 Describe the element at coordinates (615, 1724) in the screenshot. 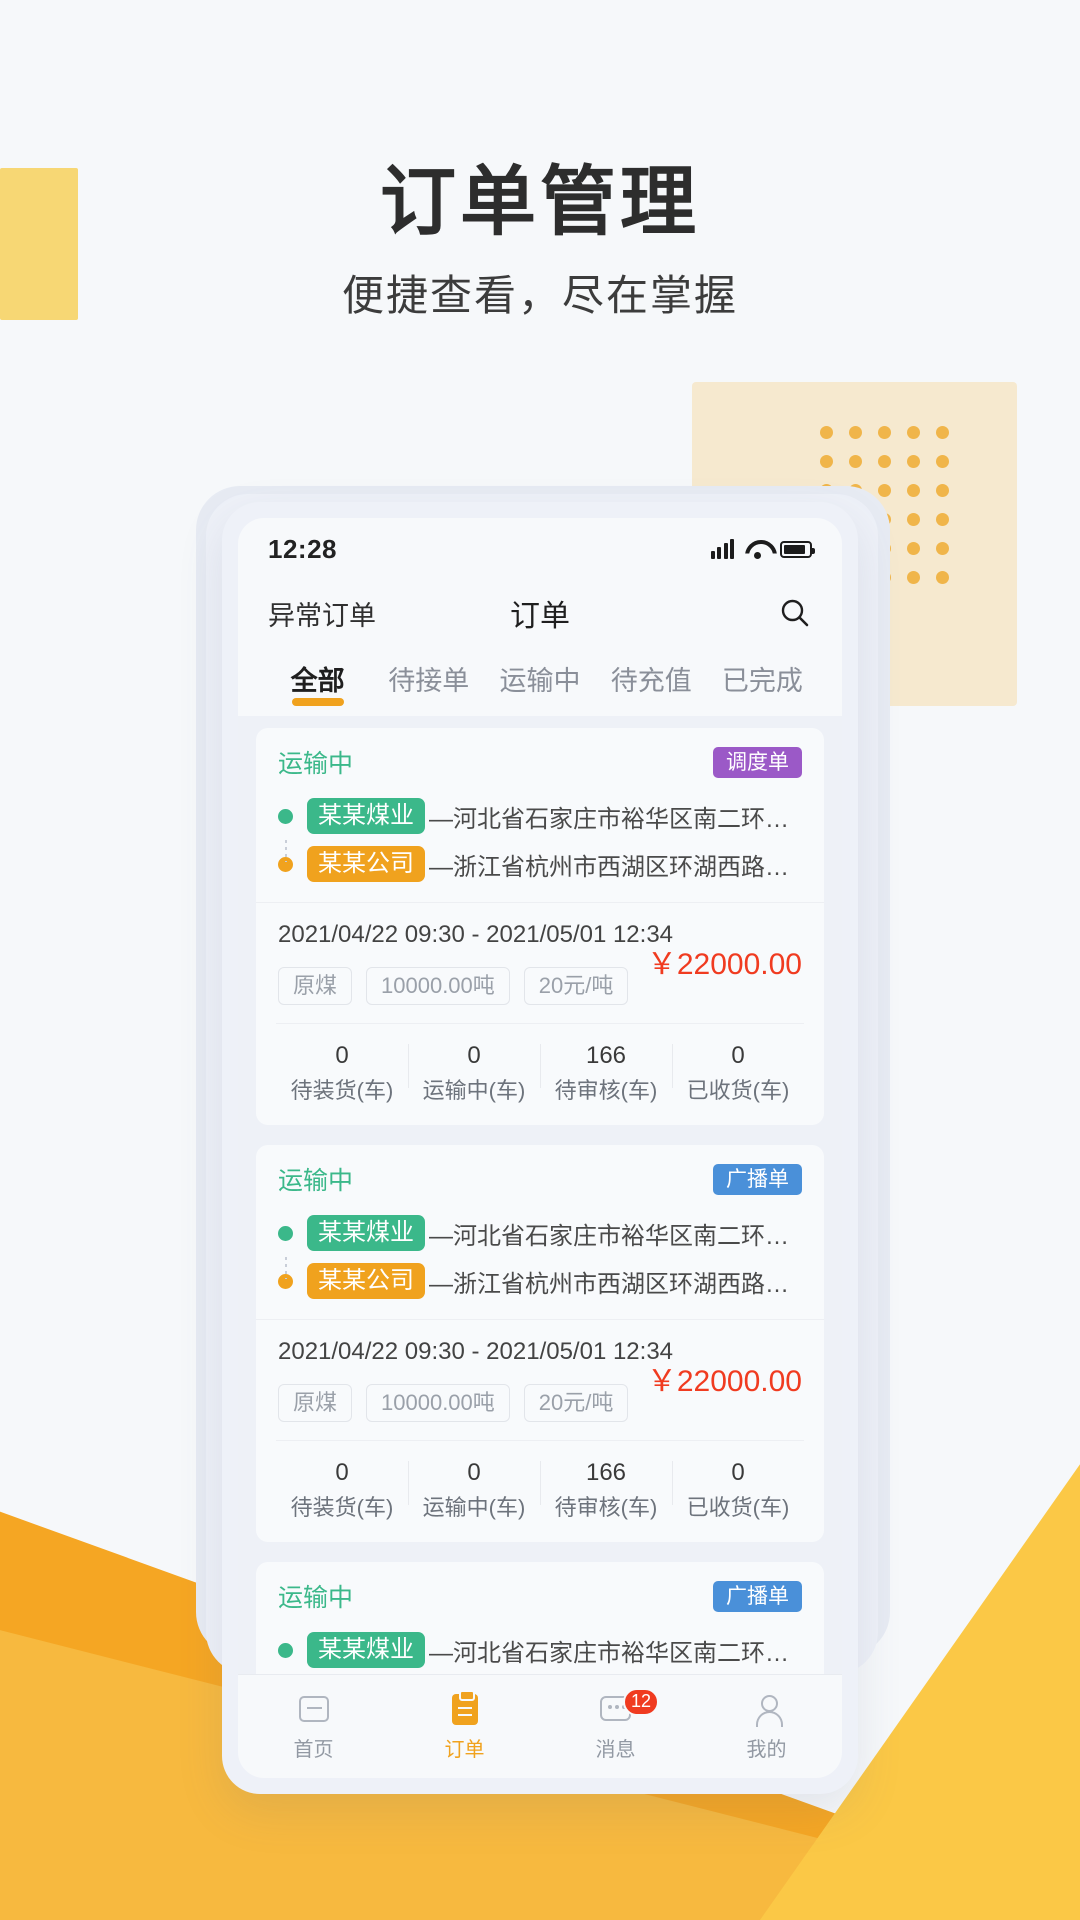

I see `tabbar-item-messages: 12 消息` at that location.